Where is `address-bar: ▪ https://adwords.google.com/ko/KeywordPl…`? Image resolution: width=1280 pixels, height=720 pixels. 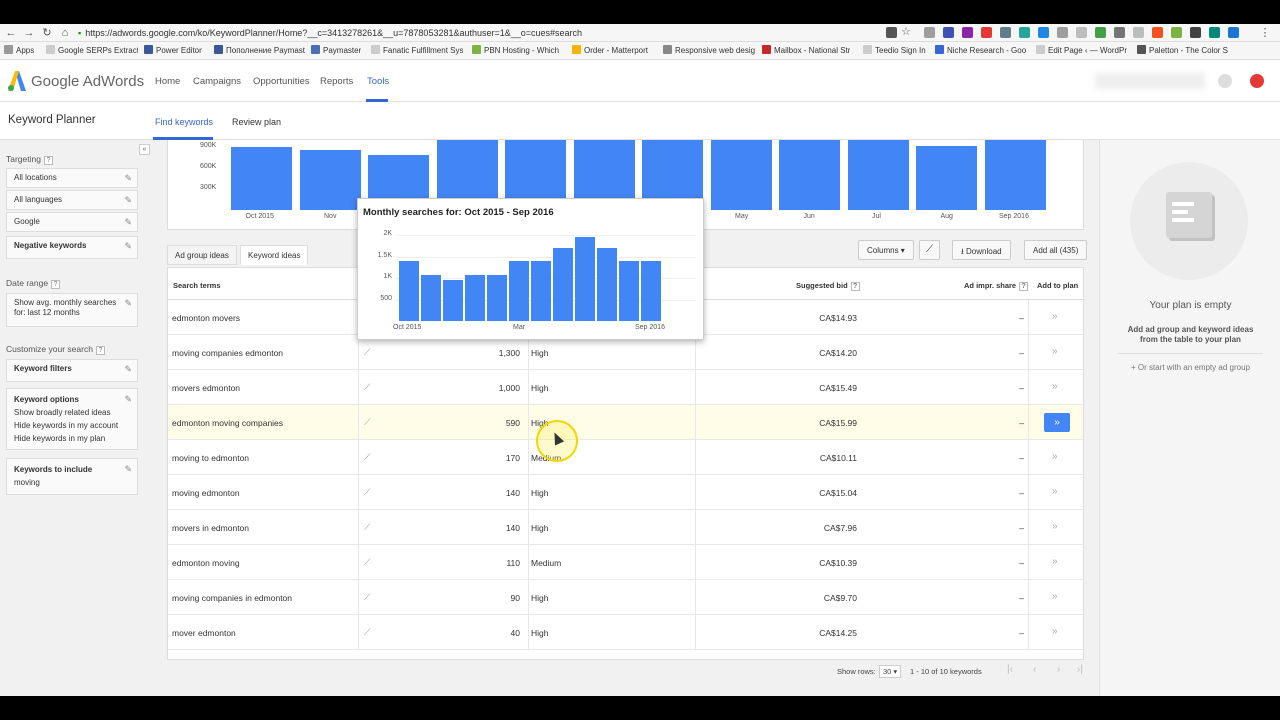 address-bar: ▪ https://adwords.google.com/ko/KeywordPl… is located at coordinates (478, 33).